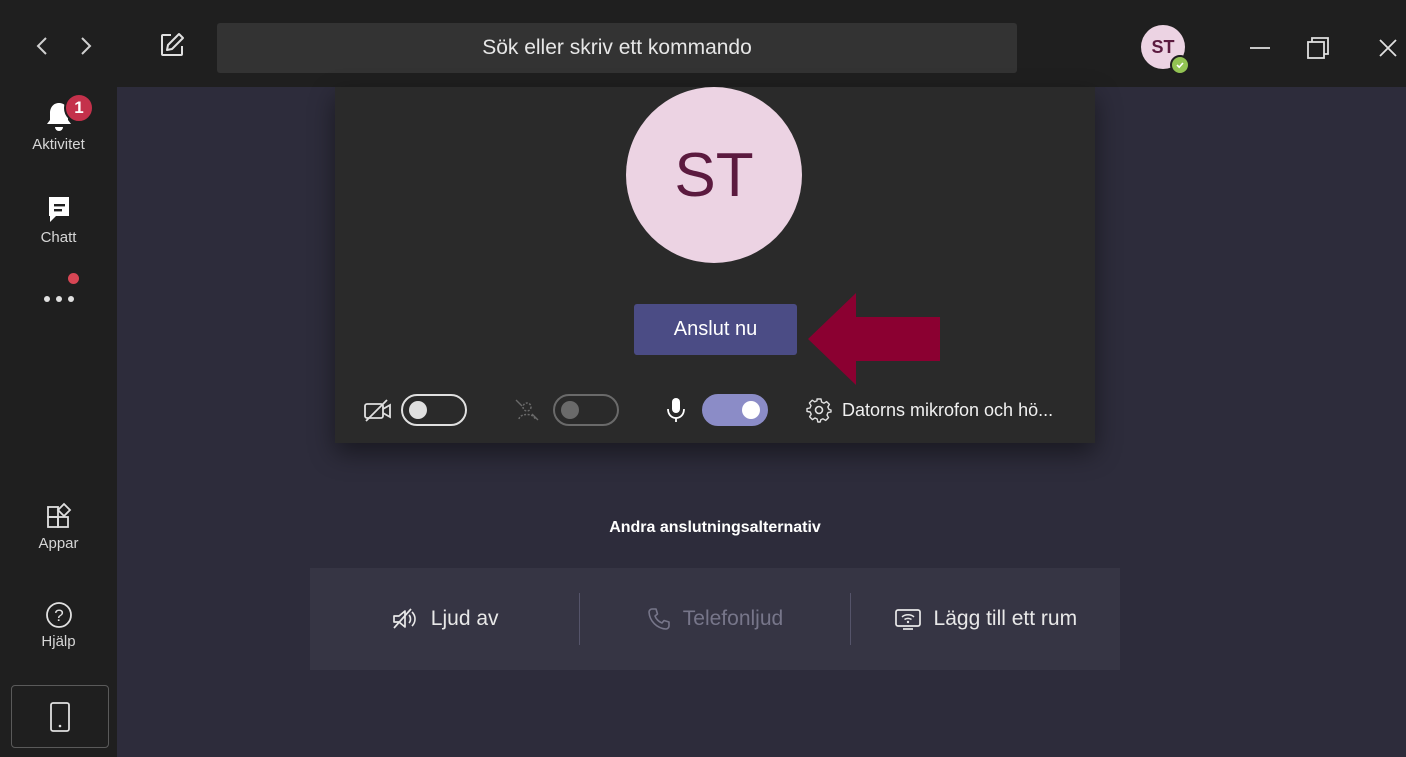  I want to click on rail-item-label: Chatt, so click(58, 237).